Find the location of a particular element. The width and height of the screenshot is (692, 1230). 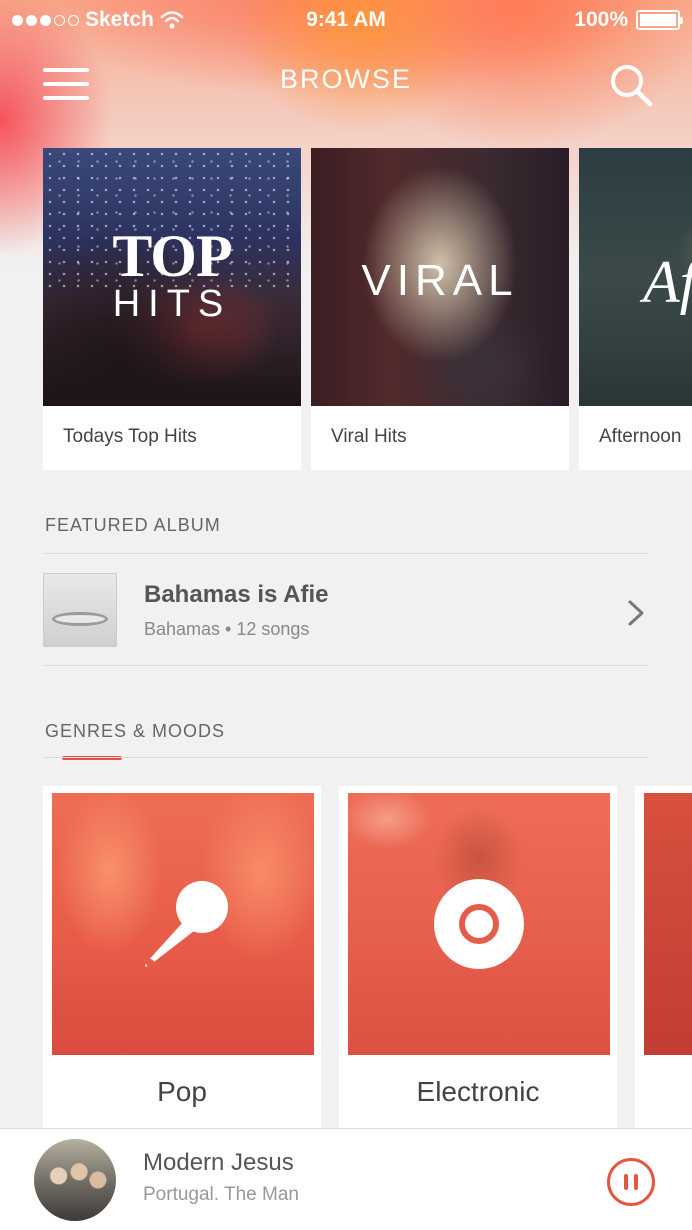

battery-percent: 100% is located at coordinates (601, 19).